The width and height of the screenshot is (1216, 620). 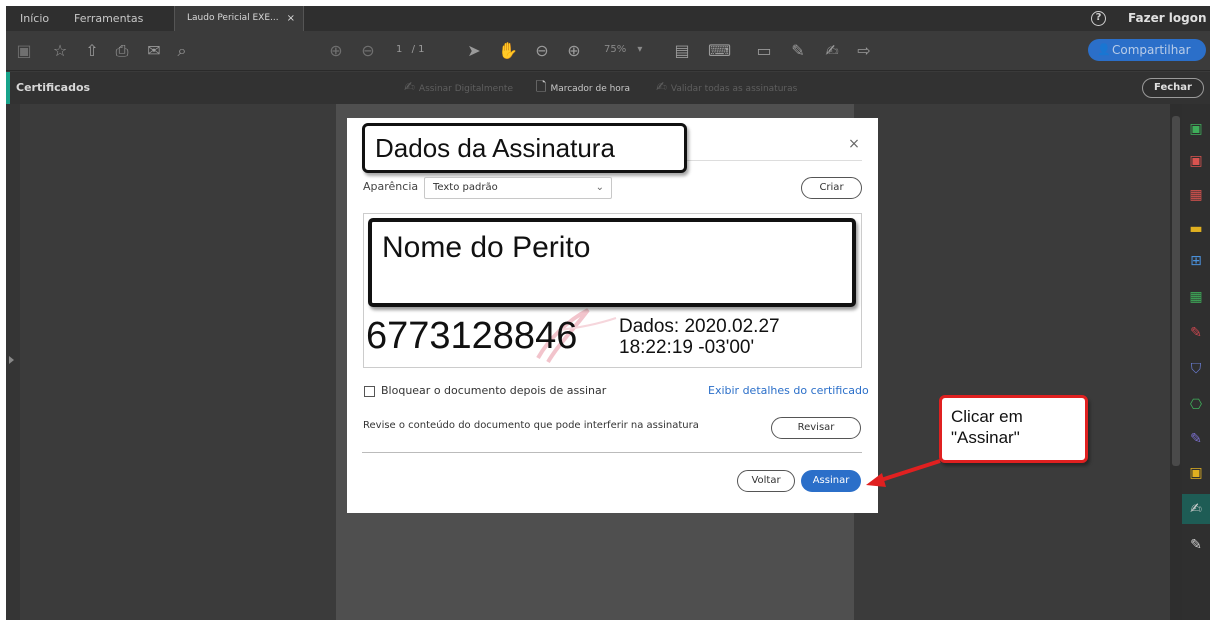 What do you see at coordinates (53, 87) in the screenshot?
I see `cert-title: Certificados` at bounding box center [53, 87].